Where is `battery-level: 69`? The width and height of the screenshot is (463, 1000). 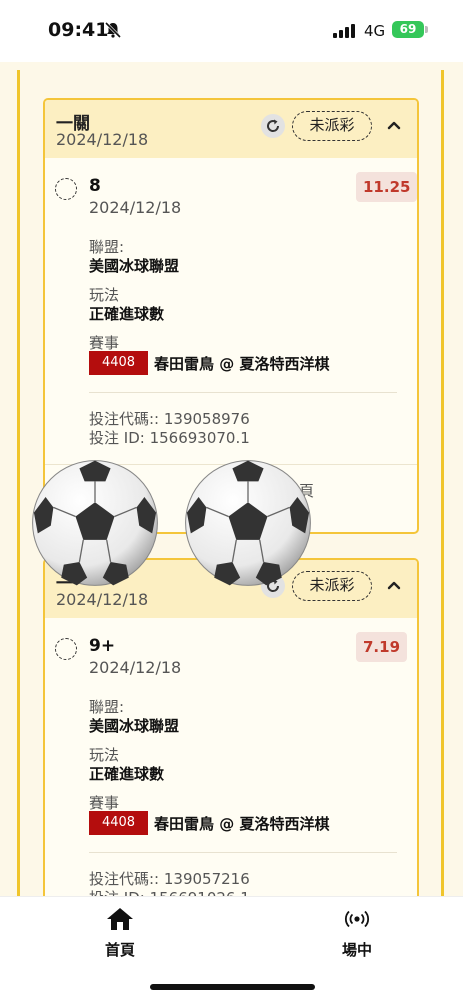 battery-level: 69 is located at coordinates (408, 29).